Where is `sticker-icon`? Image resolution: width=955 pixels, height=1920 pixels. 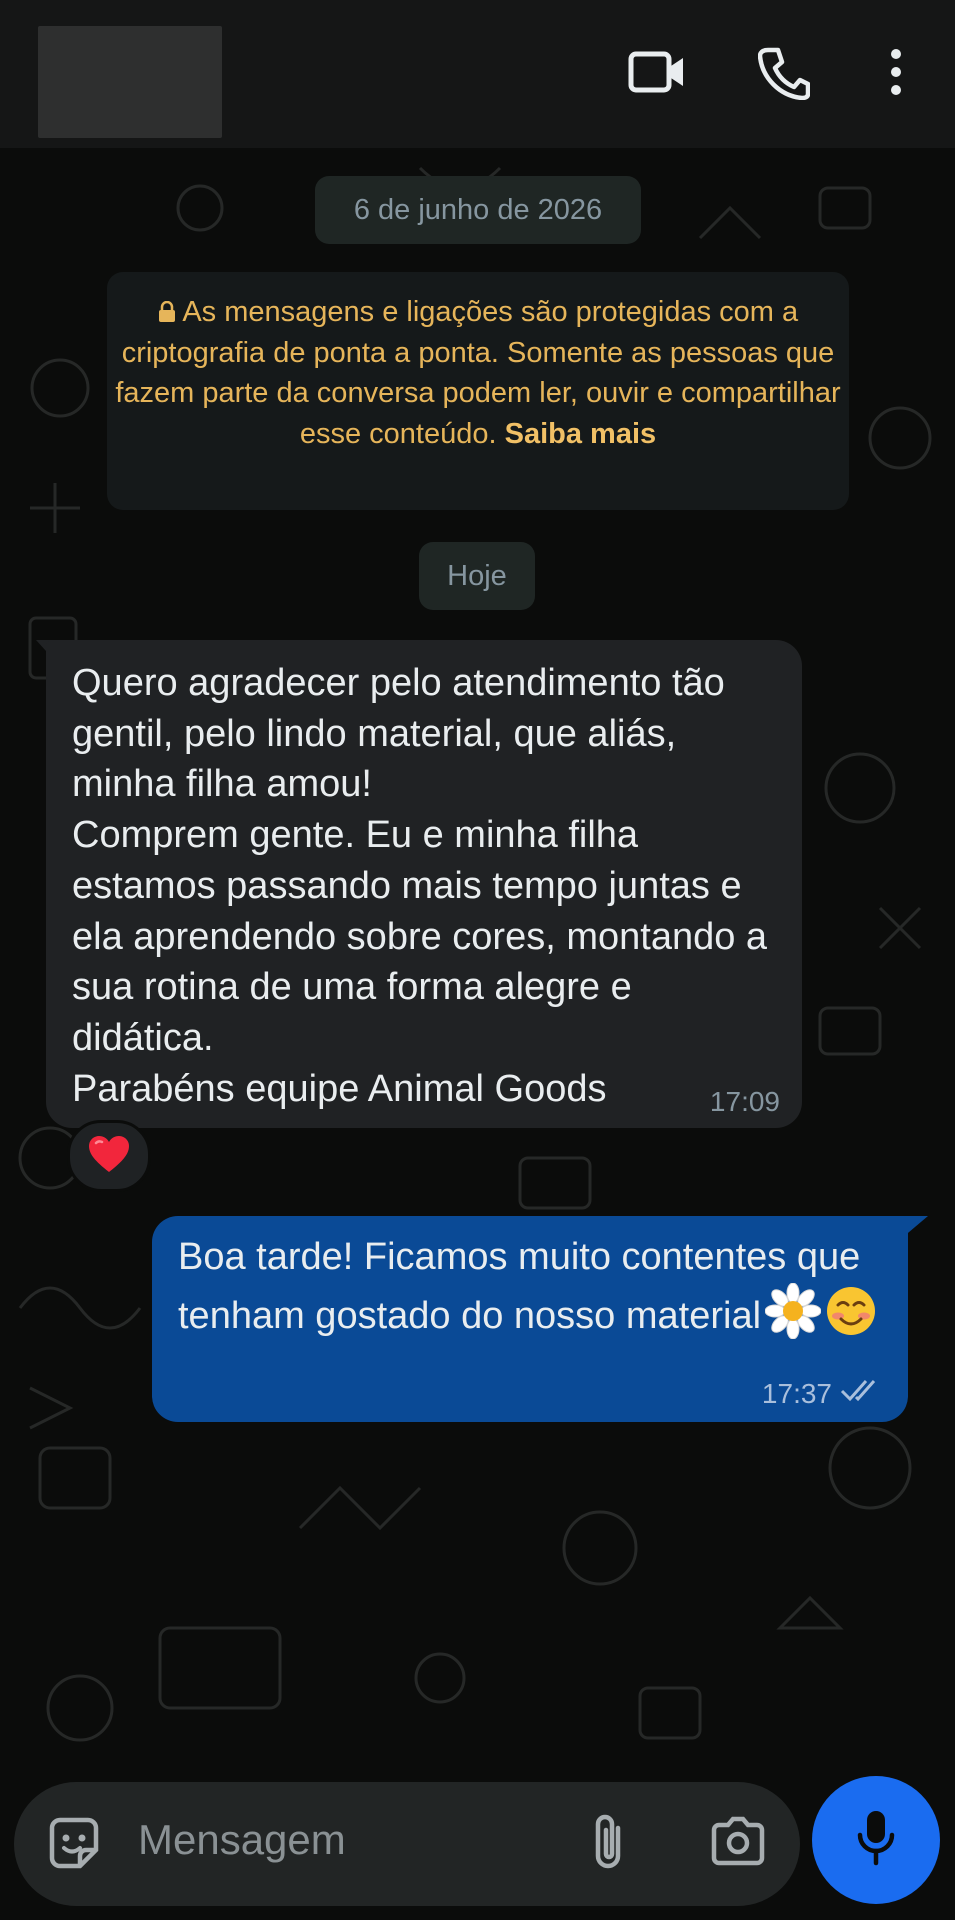
sticker-icon is located at coordinates (74, 1846).